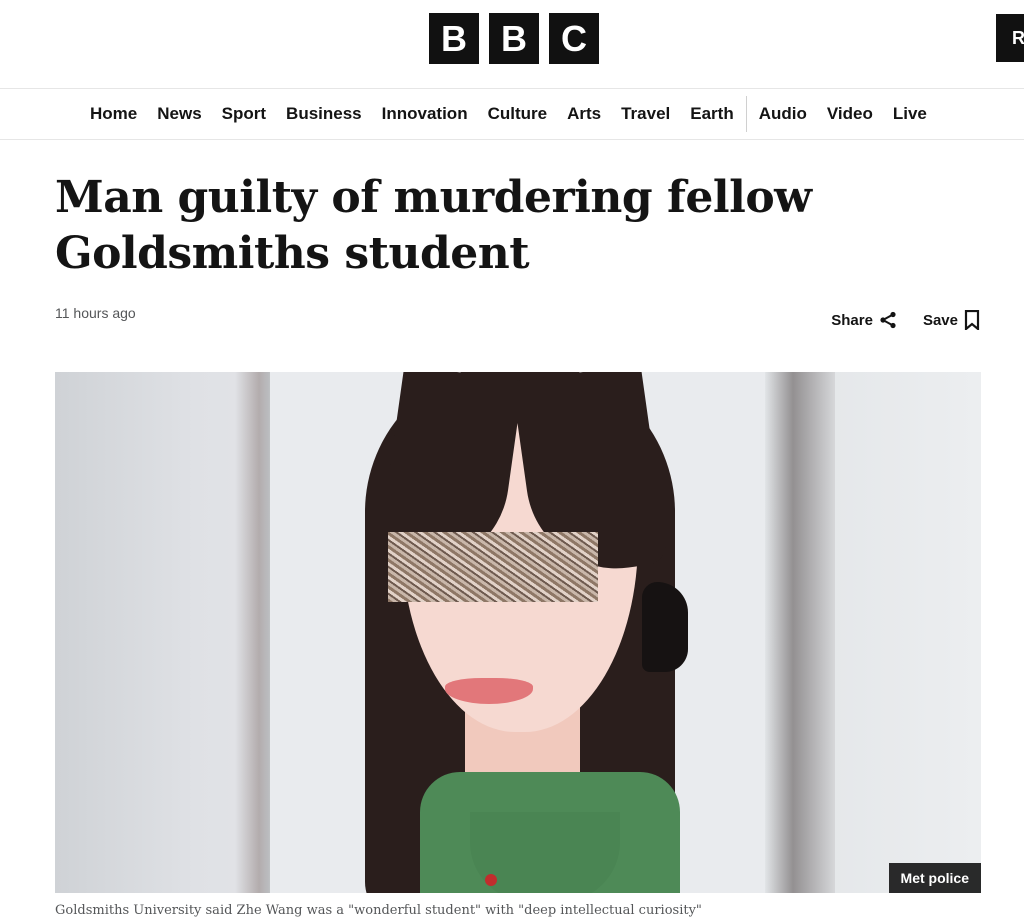 This screenshot has width=1024, height=918. I want to click on article-timestamp: 11 hours ago, so click(95, 313).